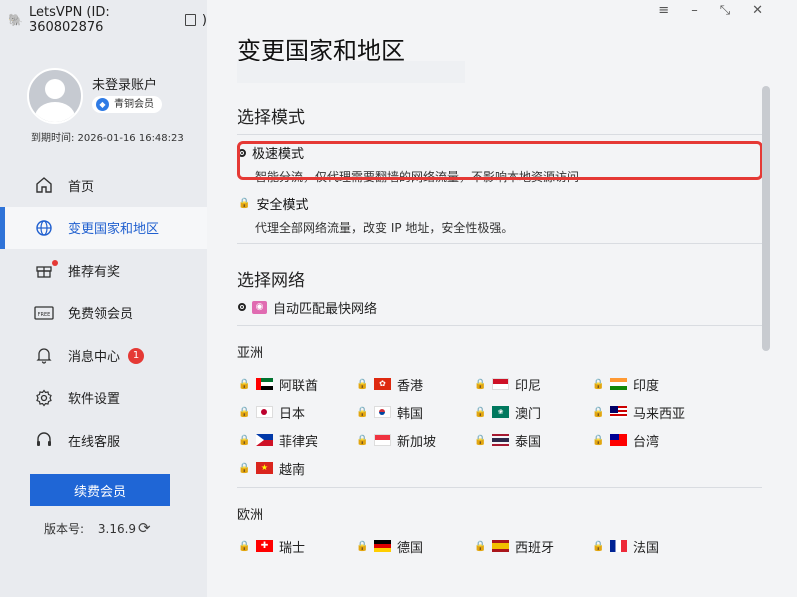 Image resolution: width=797 pixels, height=597 pixels. I want to click on sidebar-item-label: 免费领会员, so click(101, 315).